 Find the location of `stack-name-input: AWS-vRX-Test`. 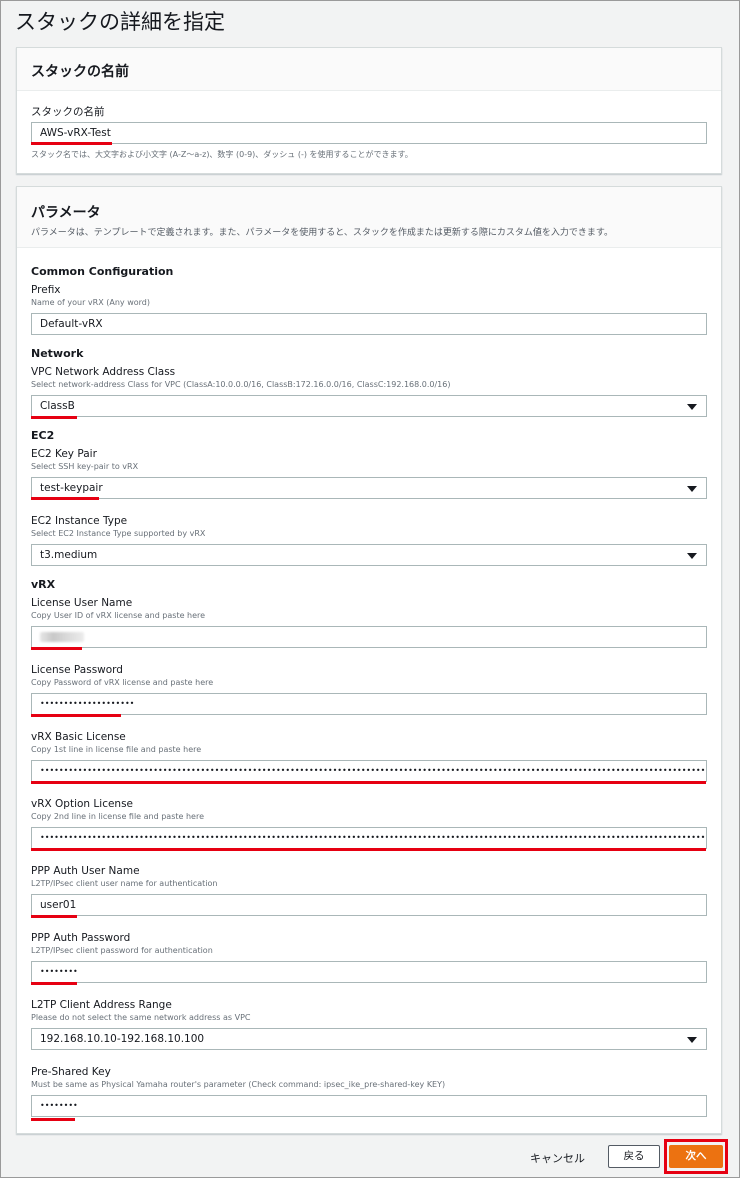

stack-name-input: AWS-vRX-Test is located at coordinates (369, 133).